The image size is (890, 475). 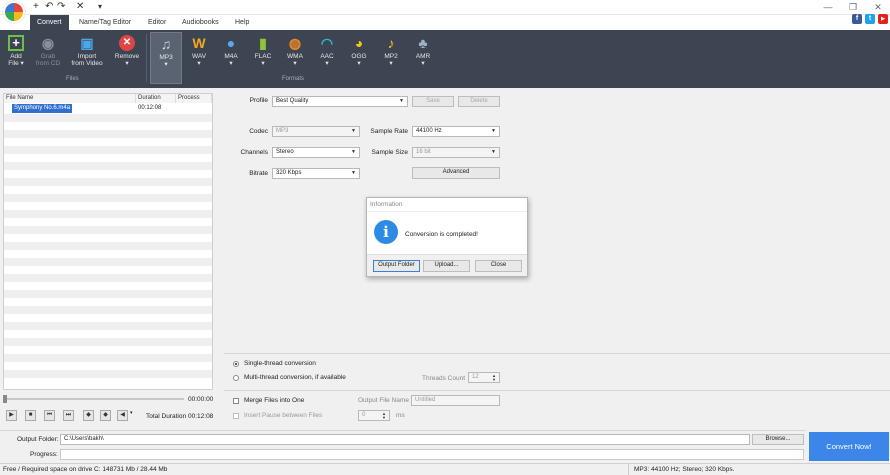 I want to click on customize-toolbar-icon: ▾, so click(x=100, y=7).